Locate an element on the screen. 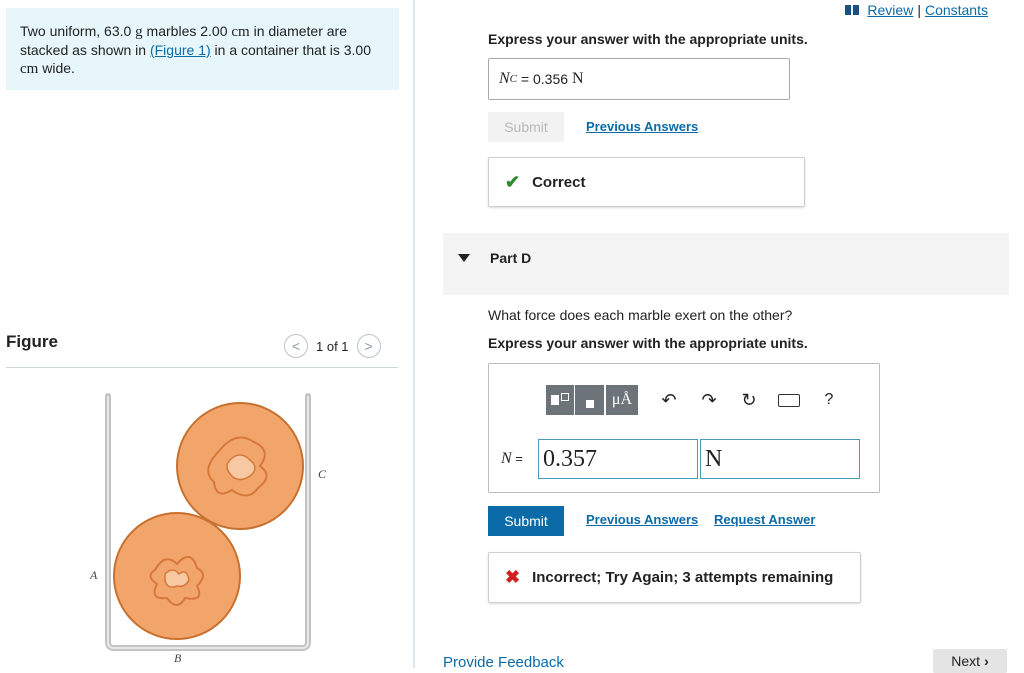  checkmark-icon: ✔ is located at coordinates (513, 181).